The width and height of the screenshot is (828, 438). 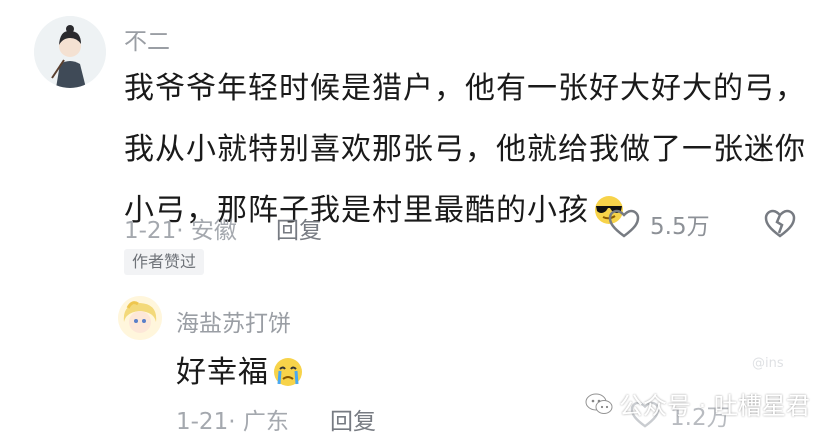 I want to click on reply-avatar, so click(x=140, y=318).